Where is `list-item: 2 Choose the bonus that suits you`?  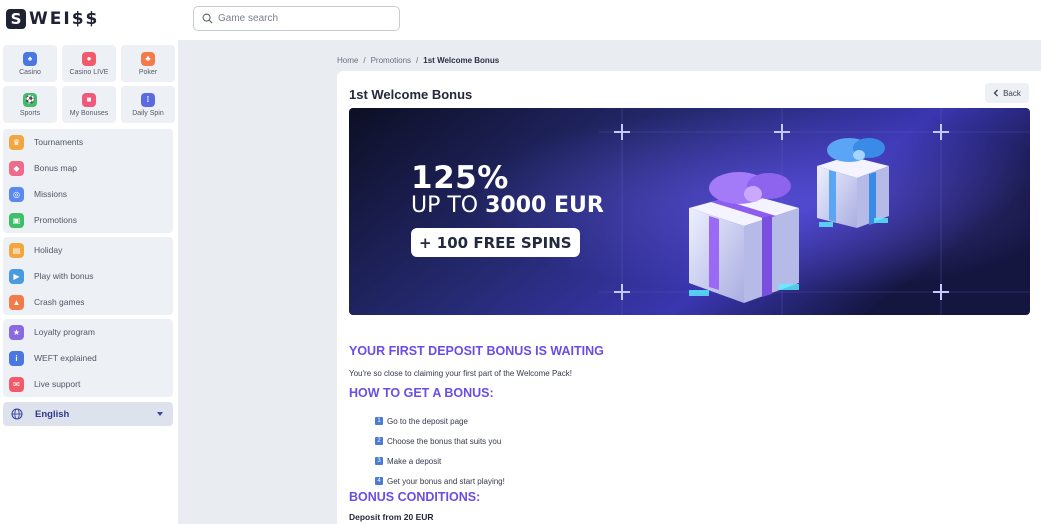 list-item: 2 Choose the bonus that suits you is located at coordinates (440, 441).